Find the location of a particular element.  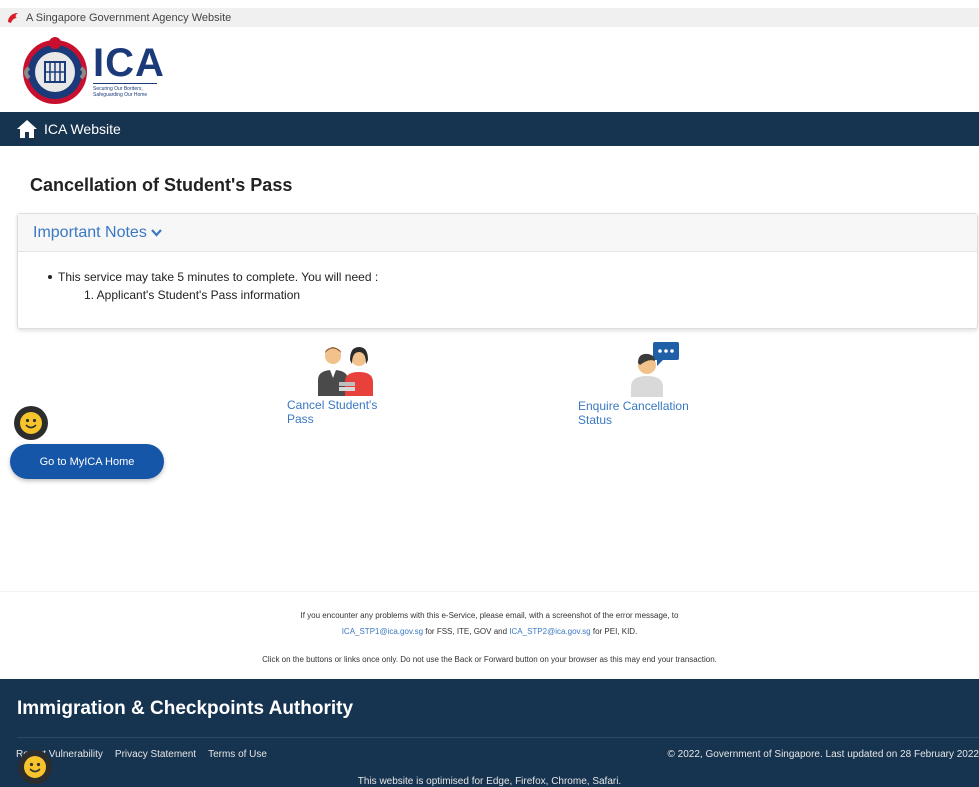

email-link-stp1: ICA_STP1@ica.gov.sg is located at coordinates (382, 631).